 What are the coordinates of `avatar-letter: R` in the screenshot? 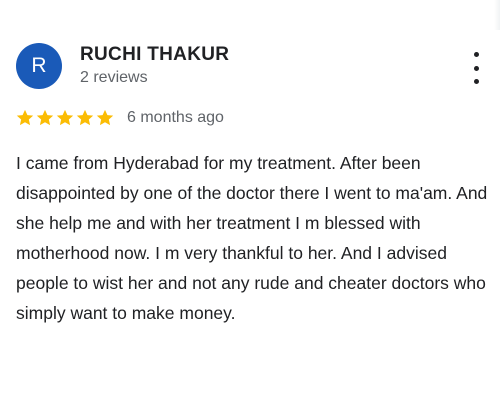 It's located at (39, 65).